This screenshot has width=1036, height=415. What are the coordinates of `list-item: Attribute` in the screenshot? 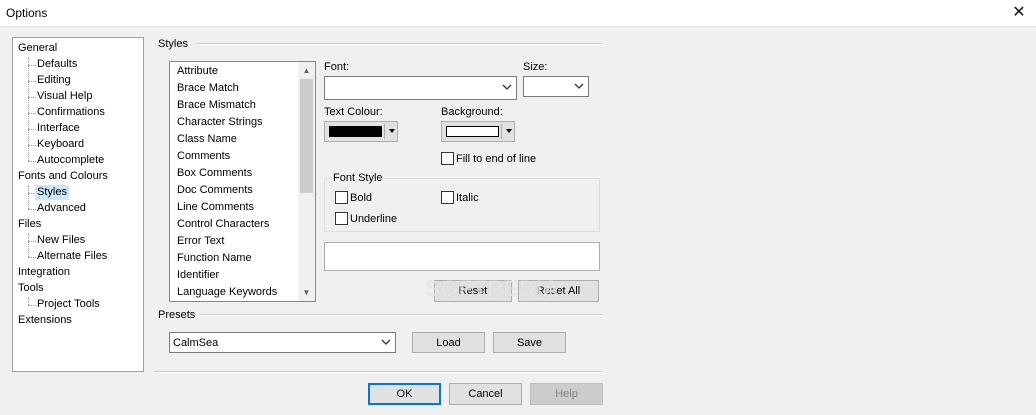 It's located at (197, 71).